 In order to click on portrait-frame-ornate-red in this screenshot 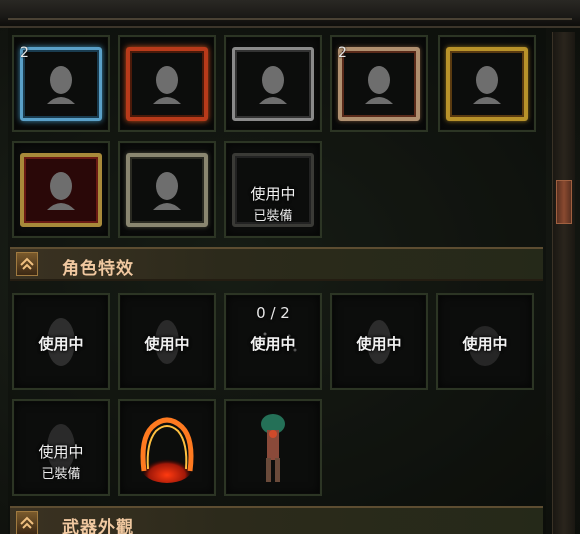, I will do `click(61, 189)`.